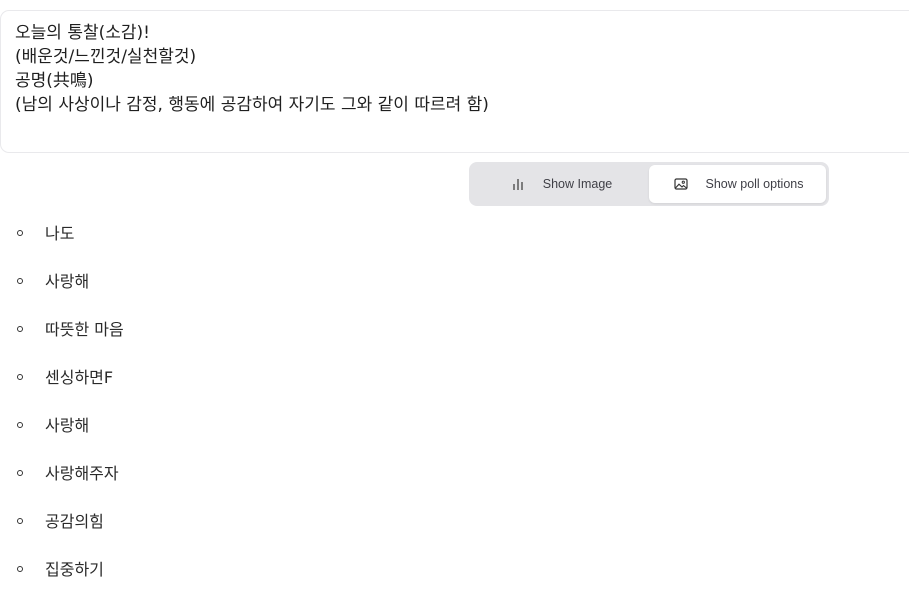 The height and width of the screenshot is (594, 909). I want to click on show-image-button: Show Image, so click(560, 184).